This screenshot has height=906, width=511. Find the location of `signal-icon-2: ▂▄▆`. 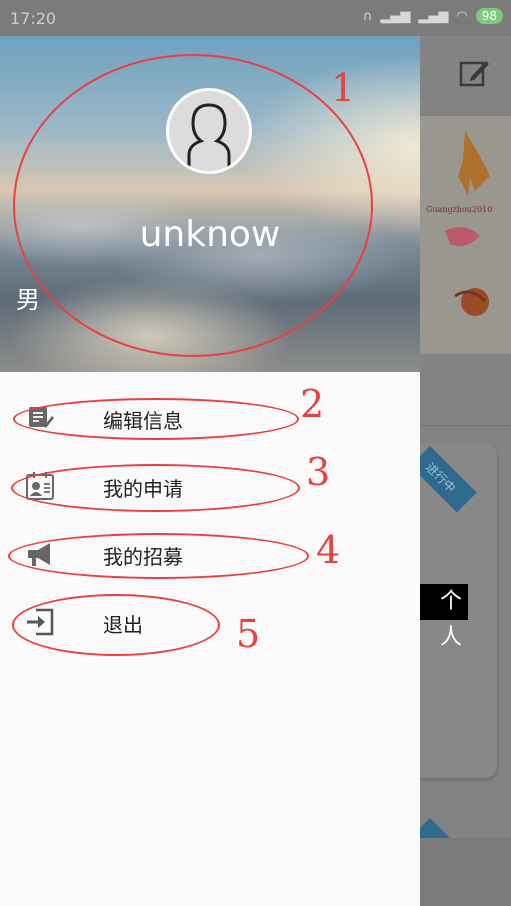

signal-icon-2: ▂▄▆ is located at coordinates (433, 16).